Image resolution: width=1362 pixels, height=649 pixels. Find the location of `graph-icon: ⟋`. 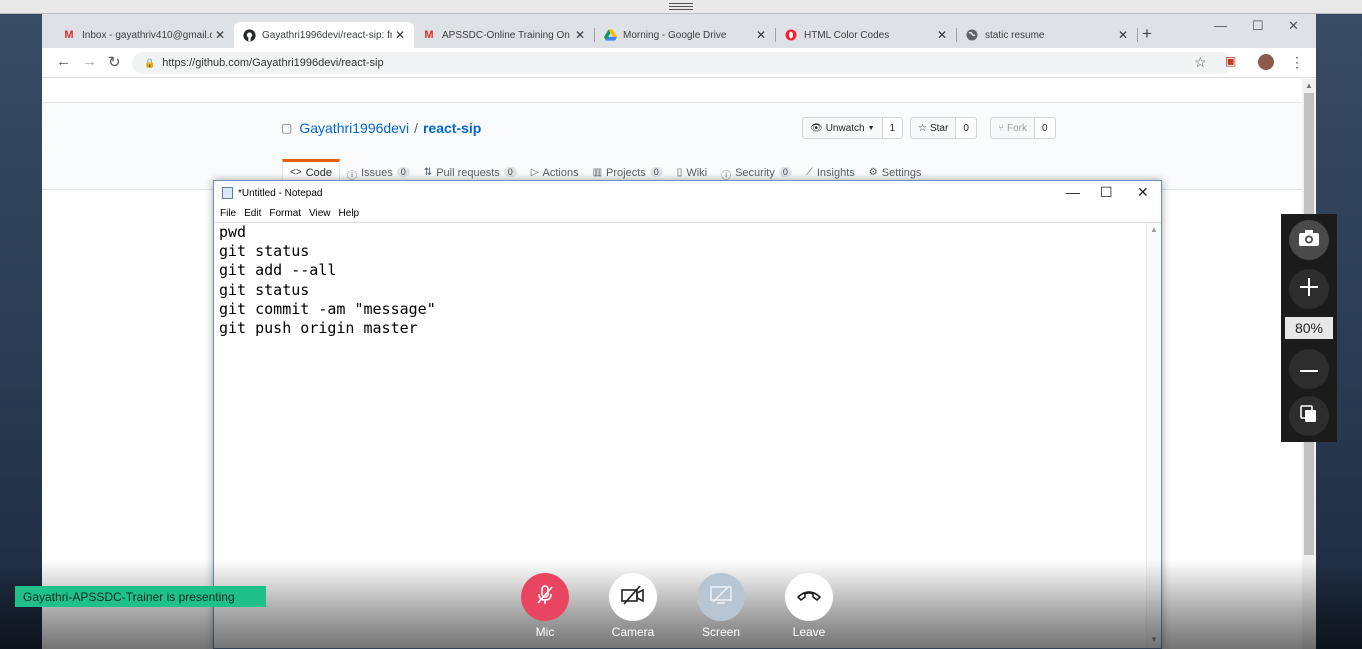

graph-icon: ⟋ is located at coordinates (809, 172).